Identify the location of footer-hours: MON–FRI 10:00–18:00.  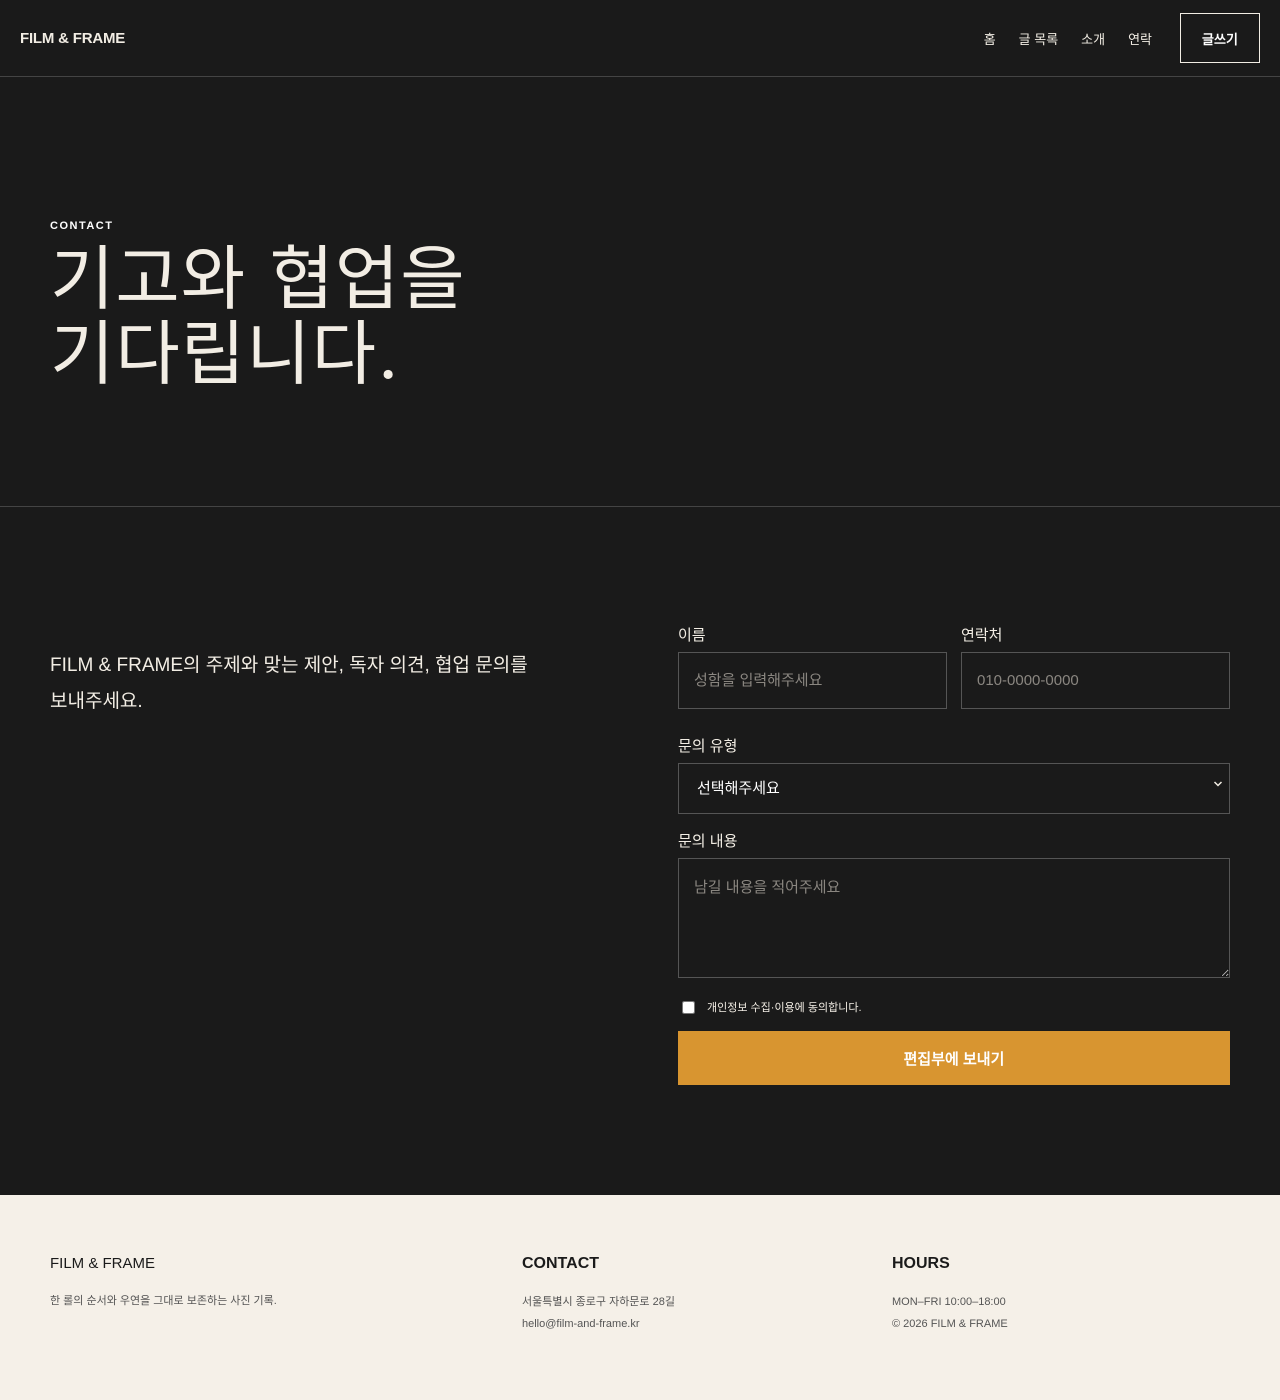
(949, 1302).